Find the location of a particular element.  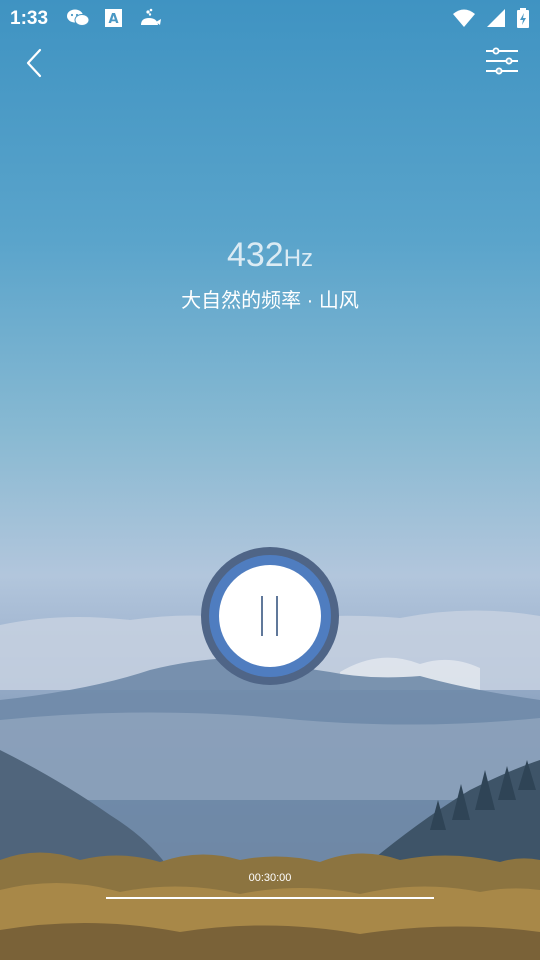

pause-button is located at coordinates (270, 616).